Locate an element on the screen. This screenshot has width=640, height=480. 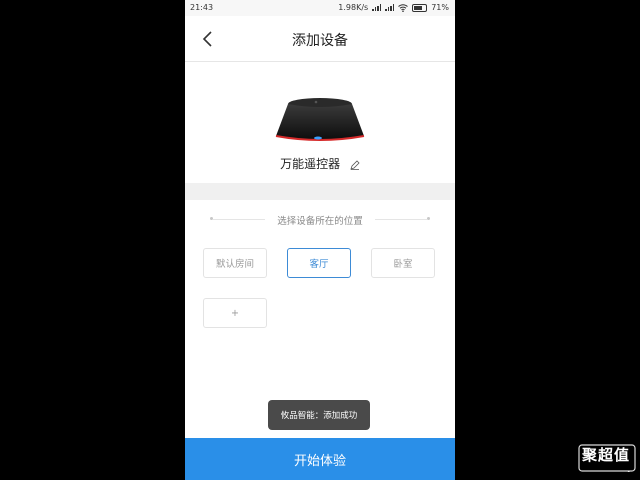
cell-signal-2-icon is located at coordinates (390, 7).